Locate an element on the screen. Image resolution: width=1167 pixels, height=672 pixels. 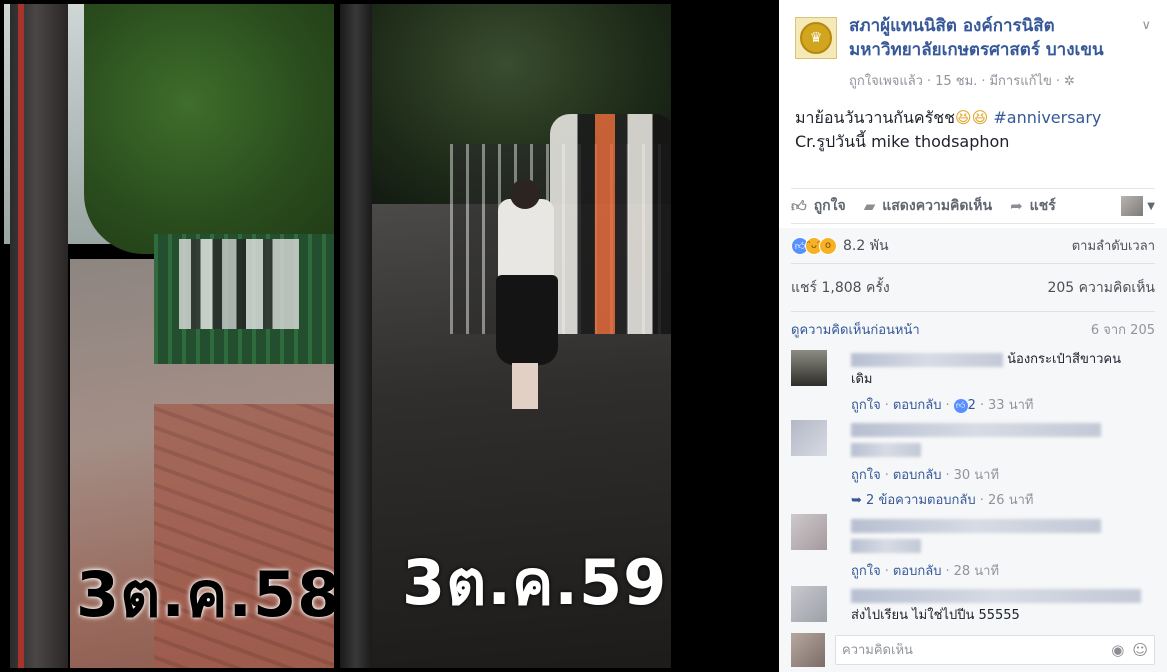
photo-trees is located at coordinates (209, 129).